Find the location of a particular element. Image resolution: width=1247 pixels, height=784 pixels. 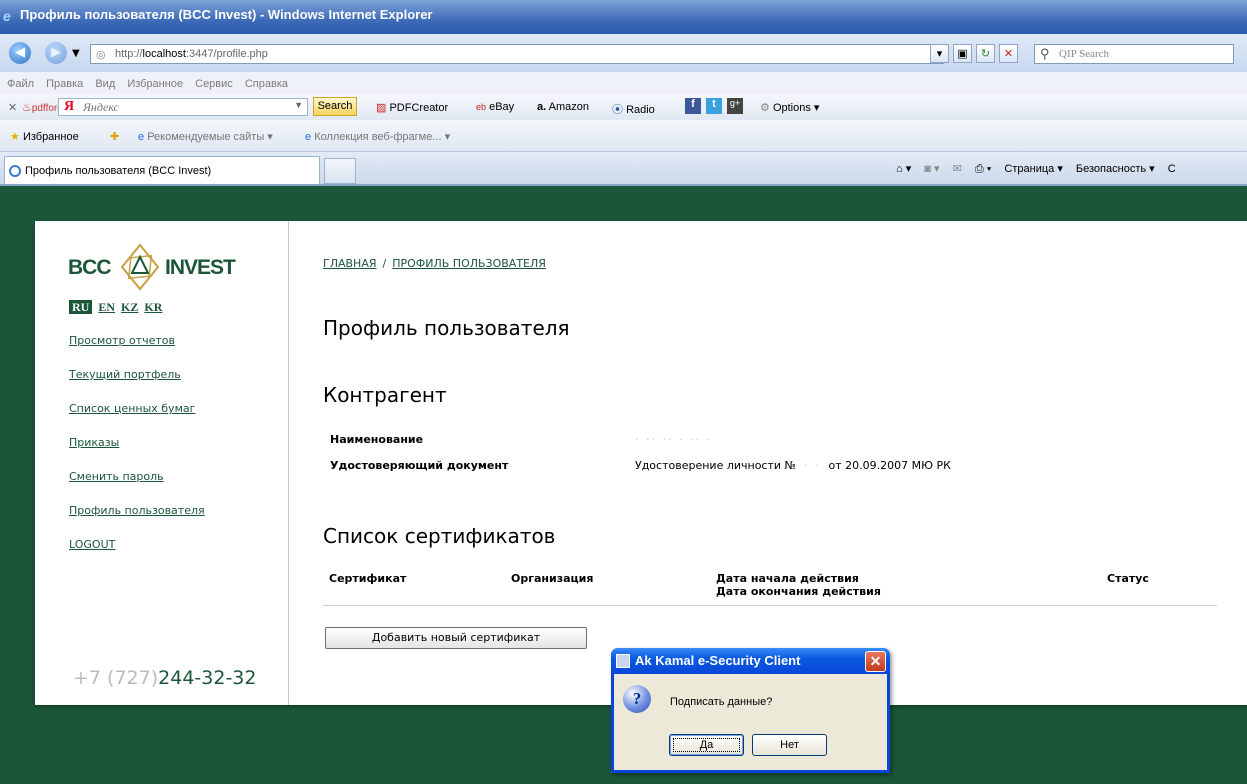

address-input: ◎ http://localhost:3447/profile.php is located at coordinates (517, 54).